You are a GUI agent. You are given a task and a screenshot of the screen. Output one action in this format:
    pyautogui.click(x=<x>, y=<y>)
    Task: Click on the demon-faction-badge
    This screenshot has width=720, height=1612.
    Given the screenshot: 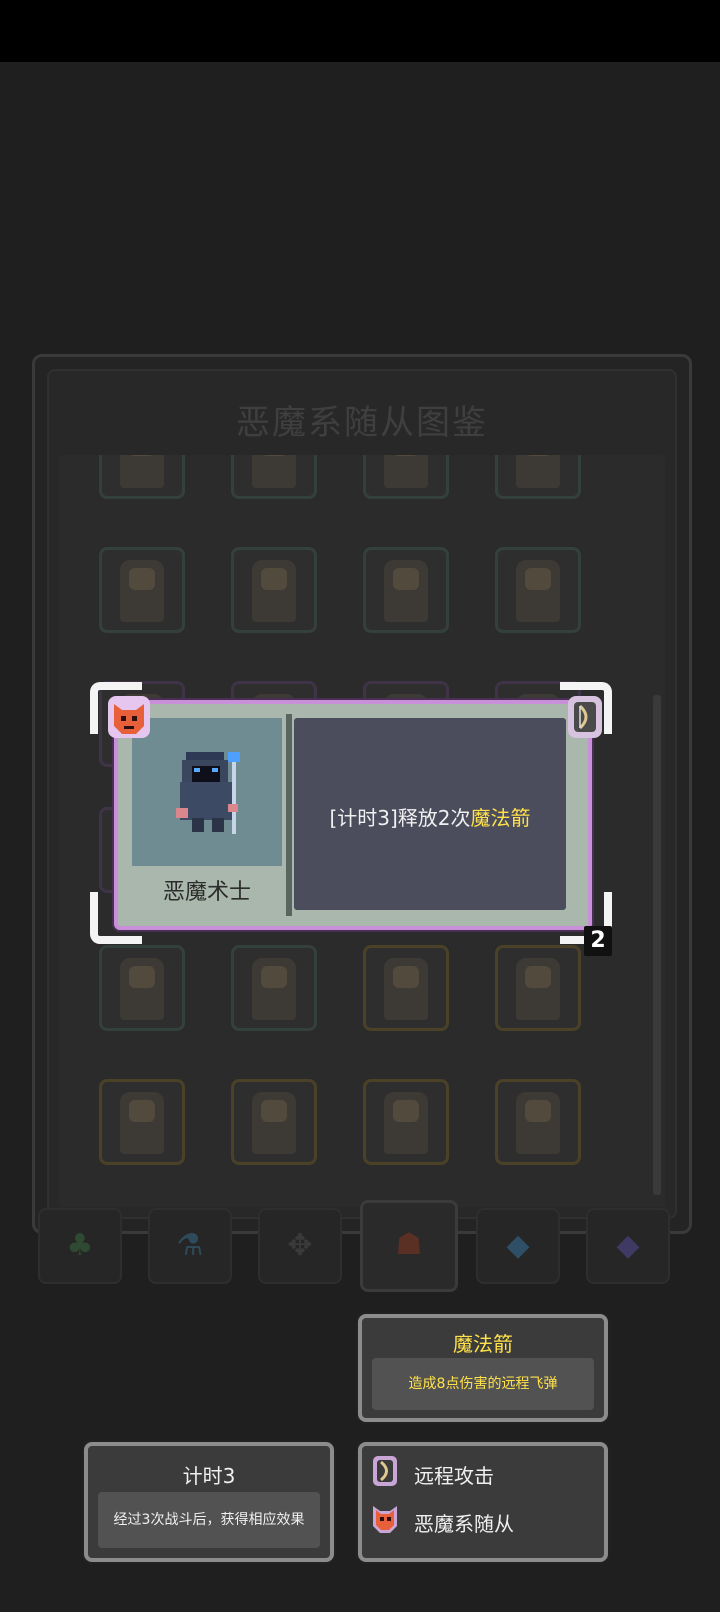 What is the action you would take?
    pyautogui.click(x=129, y=717)
    